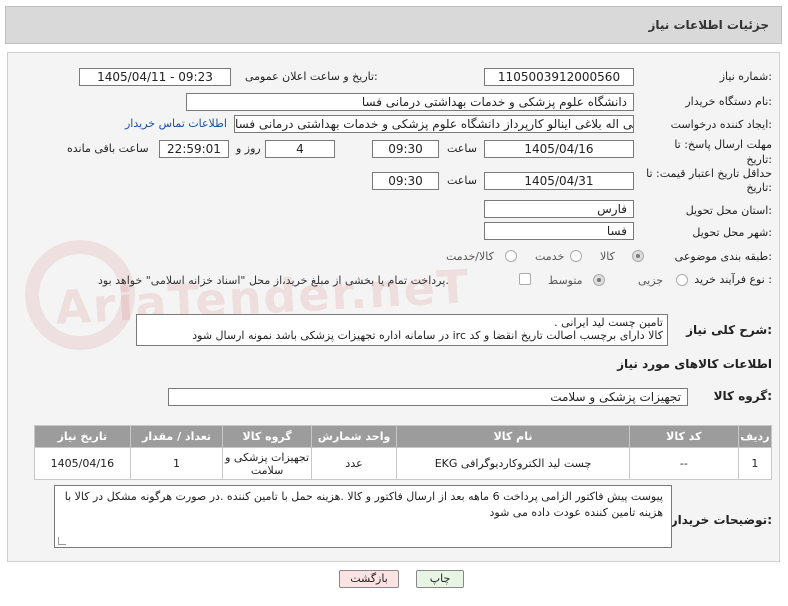 The width and height of the screenshot is (788, 606). Describe the element at coordinates (742, 396) in the screenshot. I see `goods-group-label: گروه کالا:` at that location.